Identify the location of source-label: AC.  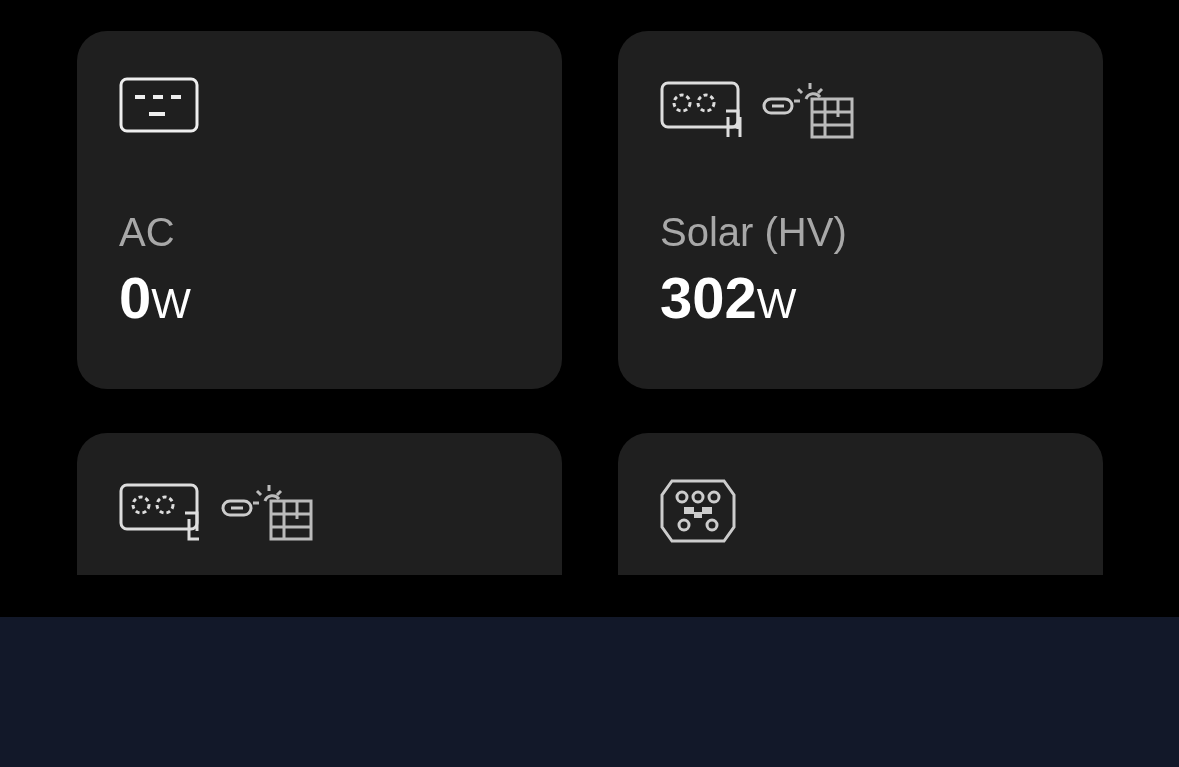
(147, 232).